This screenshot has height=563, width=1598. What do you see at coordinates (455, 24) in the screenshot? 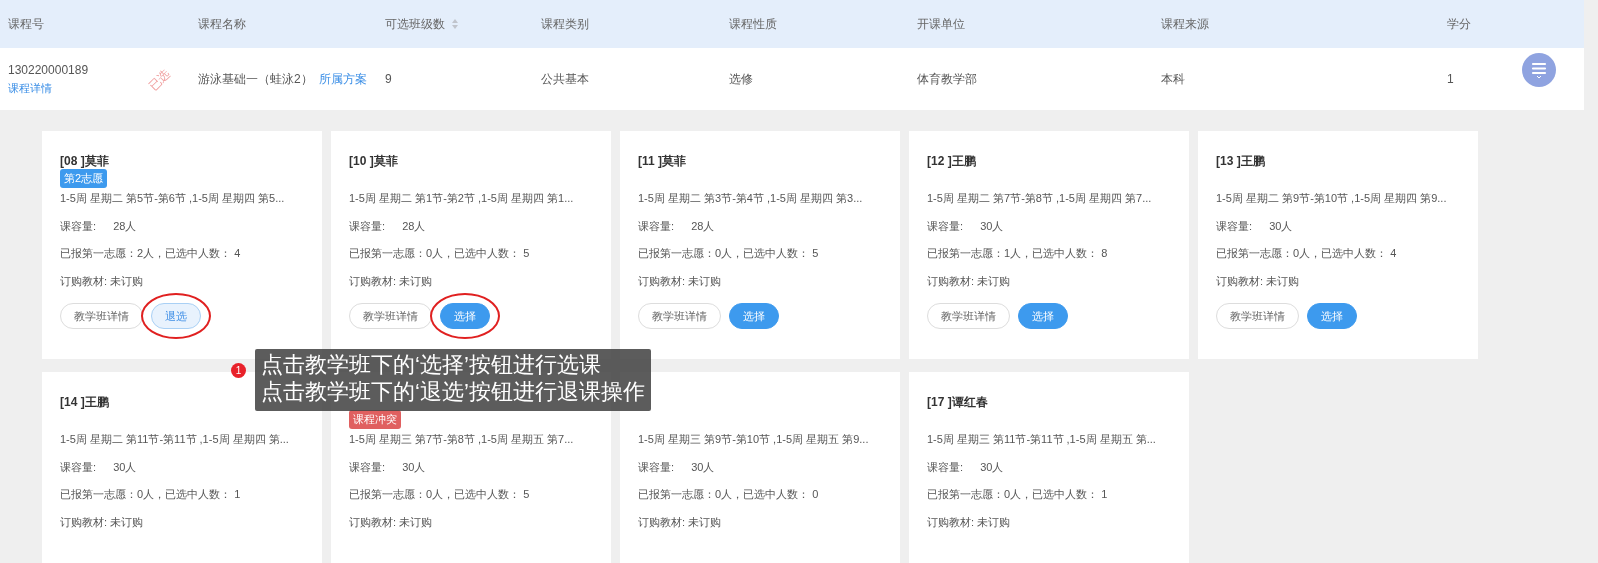
I see `sort-icon` at bounding box center [455, 24].